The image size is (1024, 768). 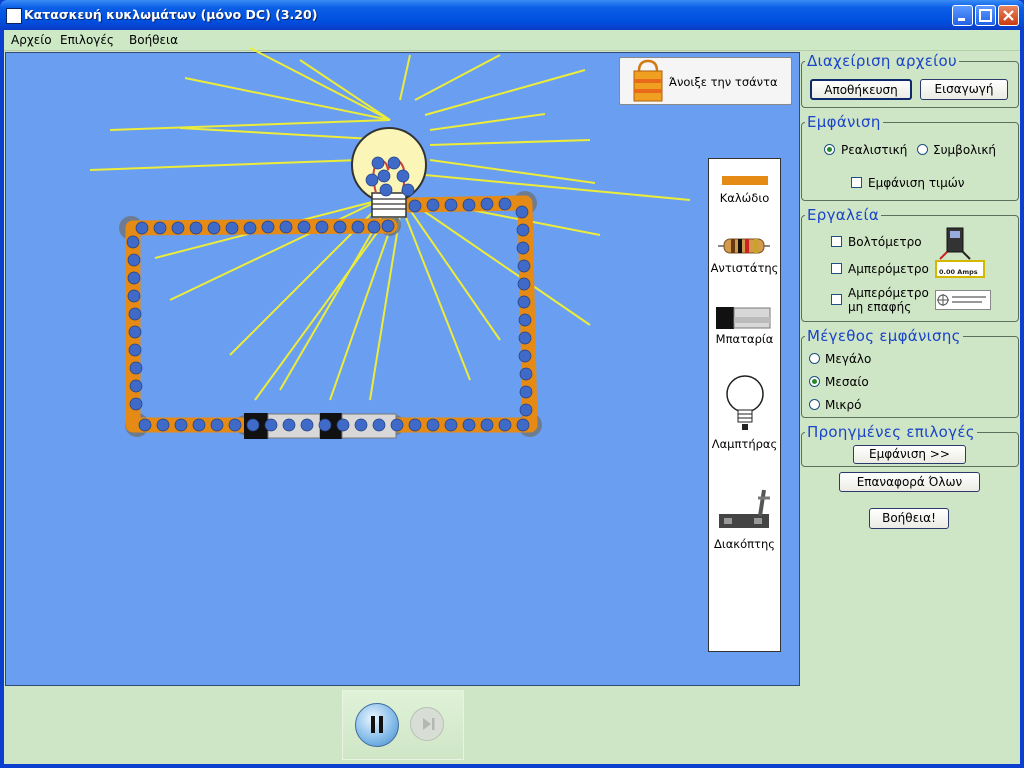 I want to click on ammeter-label: Αμπερόμετρο, so click(x=888, y=269).